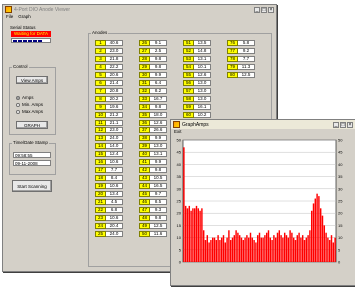 Image resolution: width=355 pixels, height=289 pixels. Describe the element at coordinates (109, 202) in the screenshot. I see `anode-cell: 21 4.5` at that location.